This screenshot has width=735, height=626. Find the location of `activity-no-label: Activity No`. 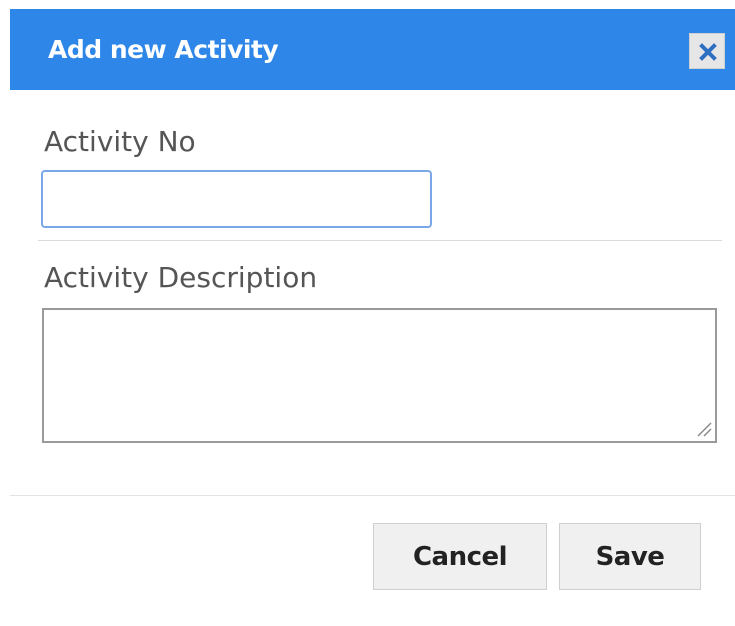

activity-no-label: Activity No is located at coordinates (120, 141).